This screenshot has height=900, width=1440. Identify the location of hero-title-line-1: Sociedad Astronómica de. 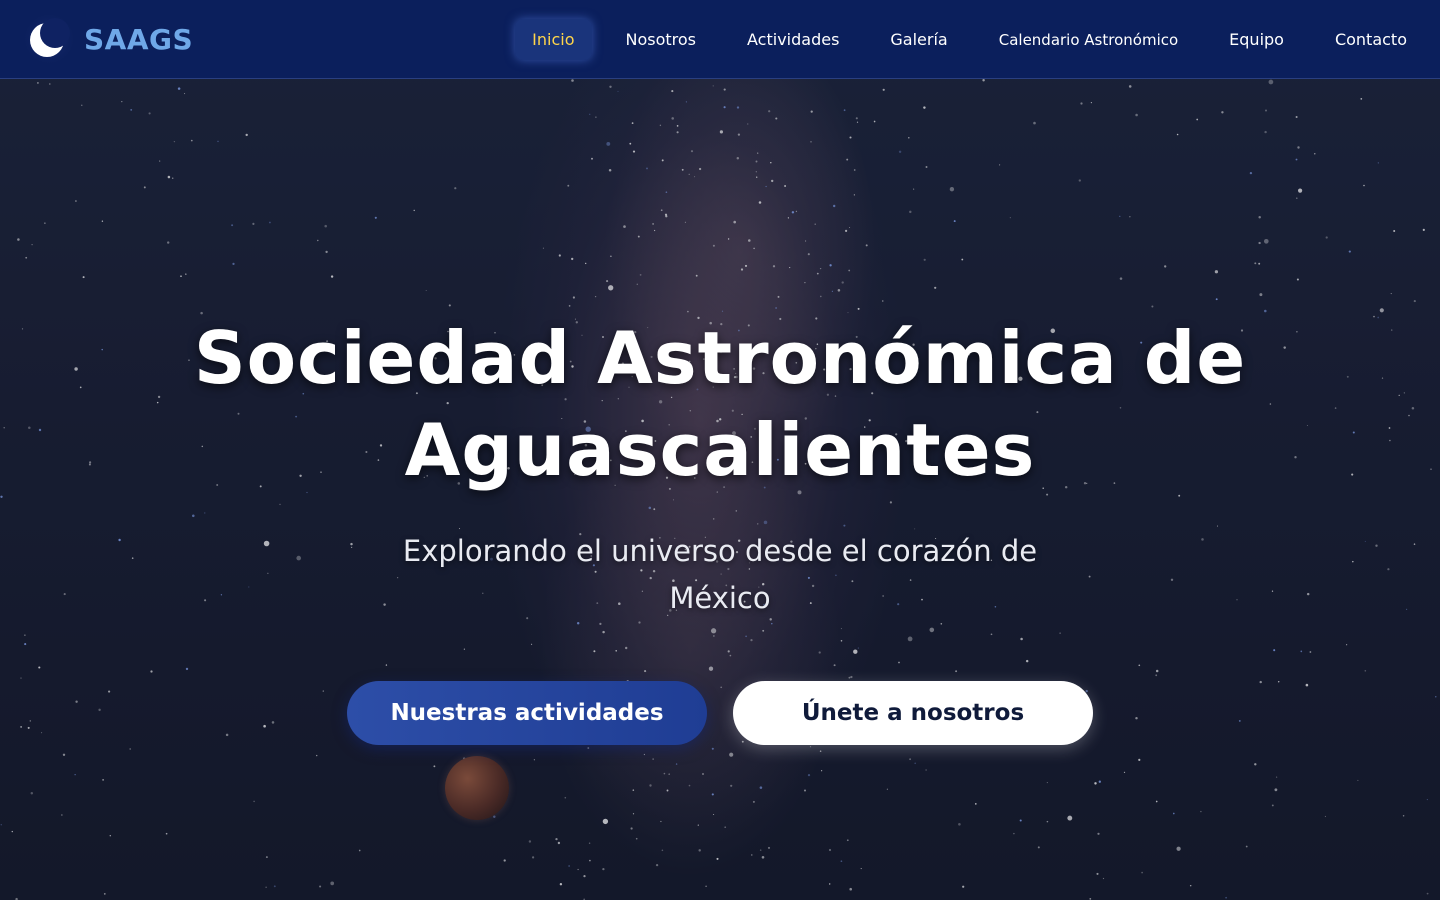
(720, 358).